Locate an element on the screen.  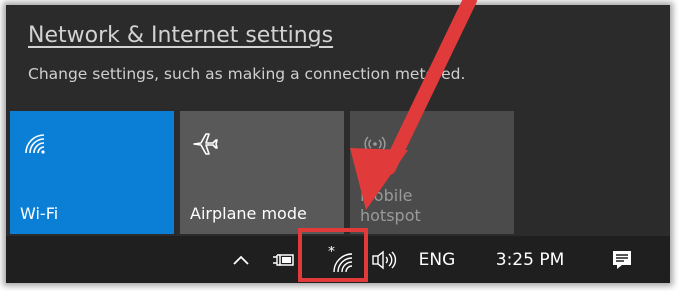
airplane-mode-tile: Airplane mode is located at coordinates (262, 172).